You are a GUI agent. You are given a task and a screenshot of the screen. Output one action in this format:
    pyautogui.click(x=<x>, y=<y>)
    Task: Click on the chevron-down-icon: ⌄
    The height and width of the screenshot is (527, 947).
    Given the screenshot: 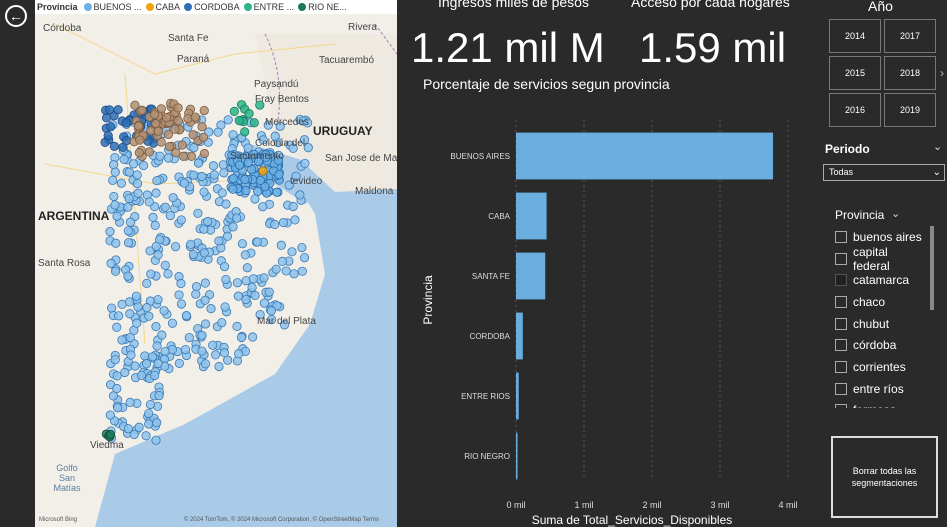 What is the action you would take?
    pyautogui.click(x=937, y=146)
    